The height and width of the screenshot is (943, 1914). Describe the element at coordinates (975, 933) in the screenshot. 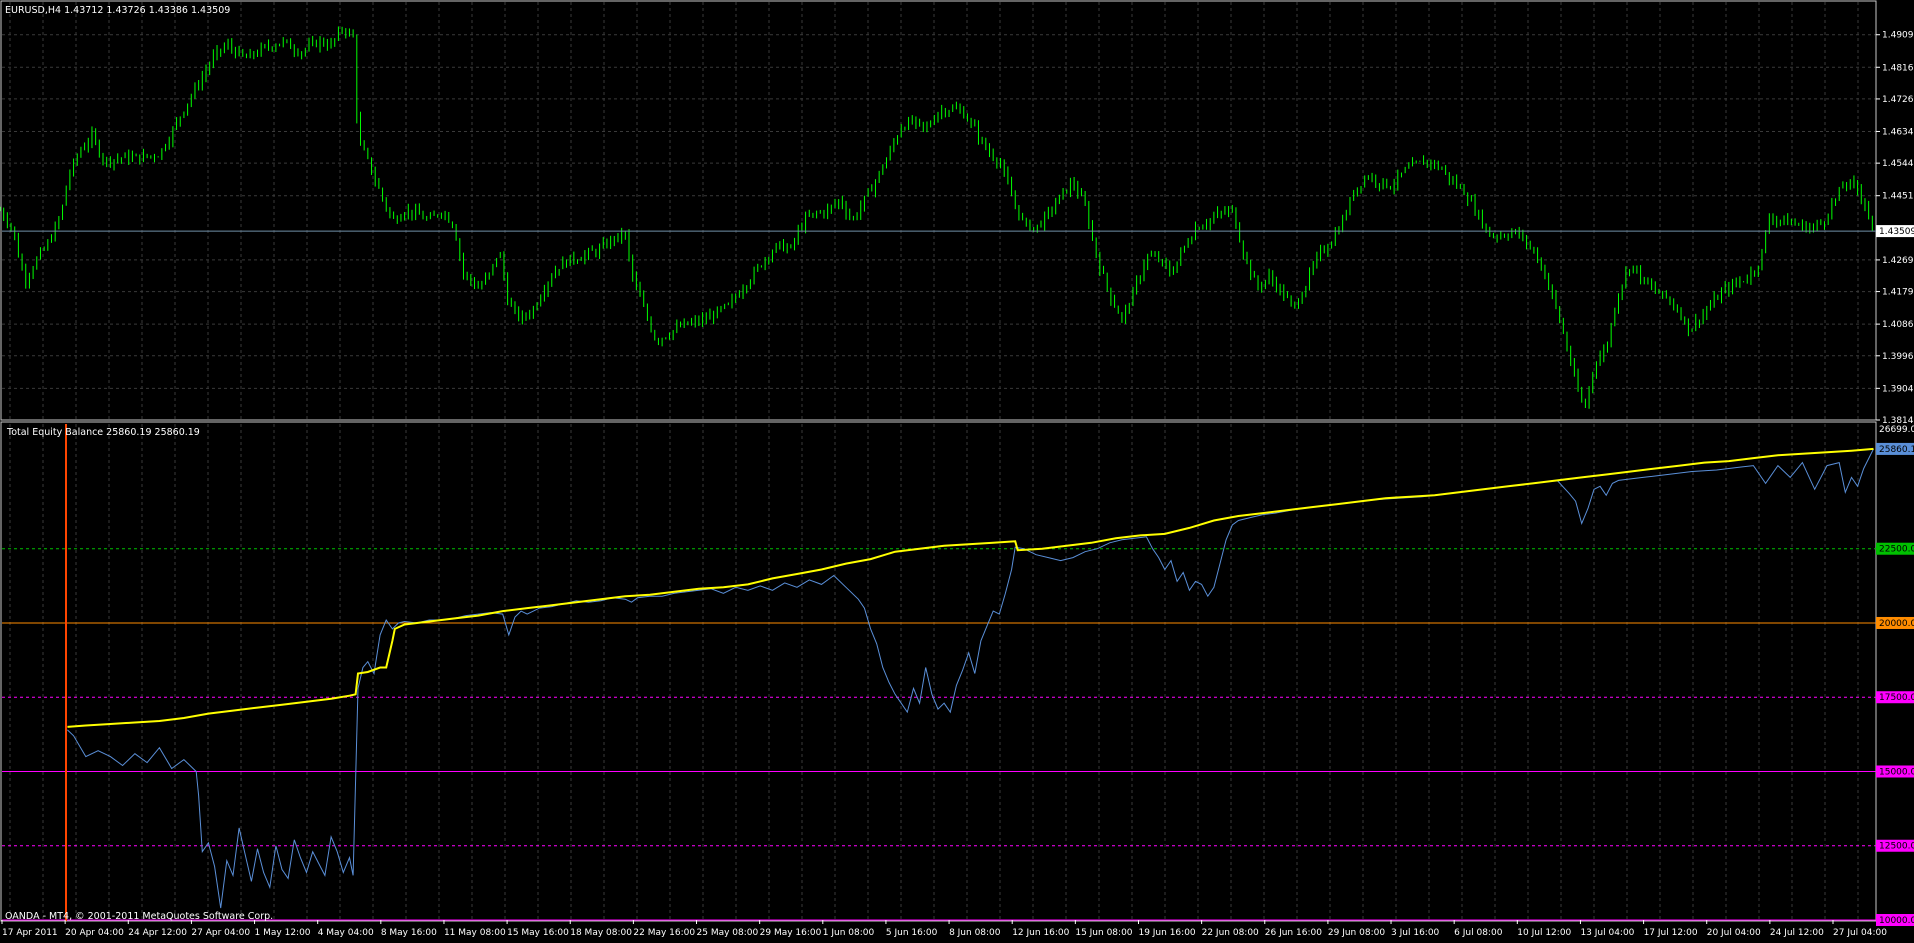

I see `time-label: 8 Jun 08:00` at that location.